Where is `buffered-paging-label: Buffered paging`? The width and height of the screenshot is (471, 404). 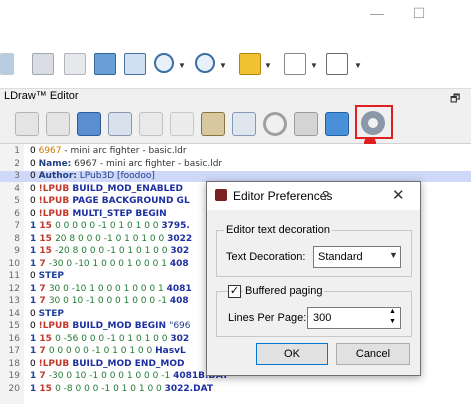
buffered-paging-label: Buffered paging is located at coordinates (284, 291).